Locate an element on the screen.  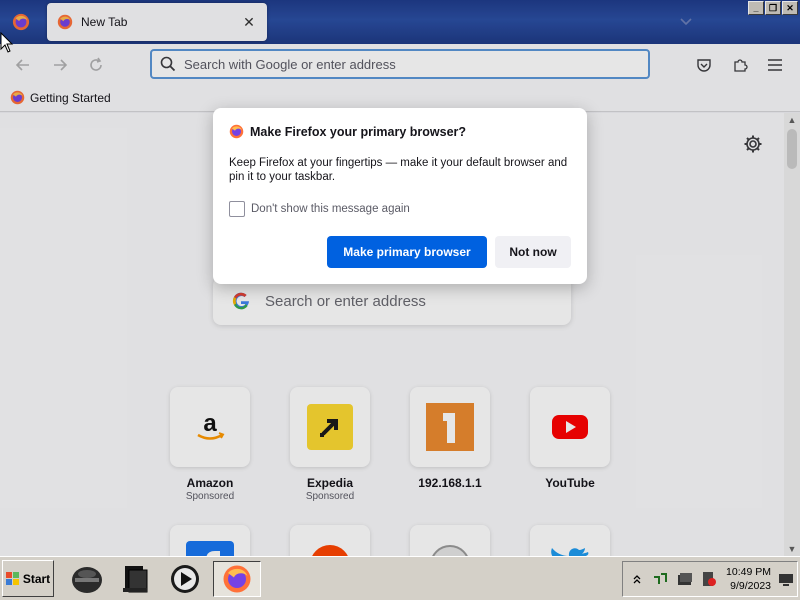
arrow-right-icon is located at coordinates (61, 65).